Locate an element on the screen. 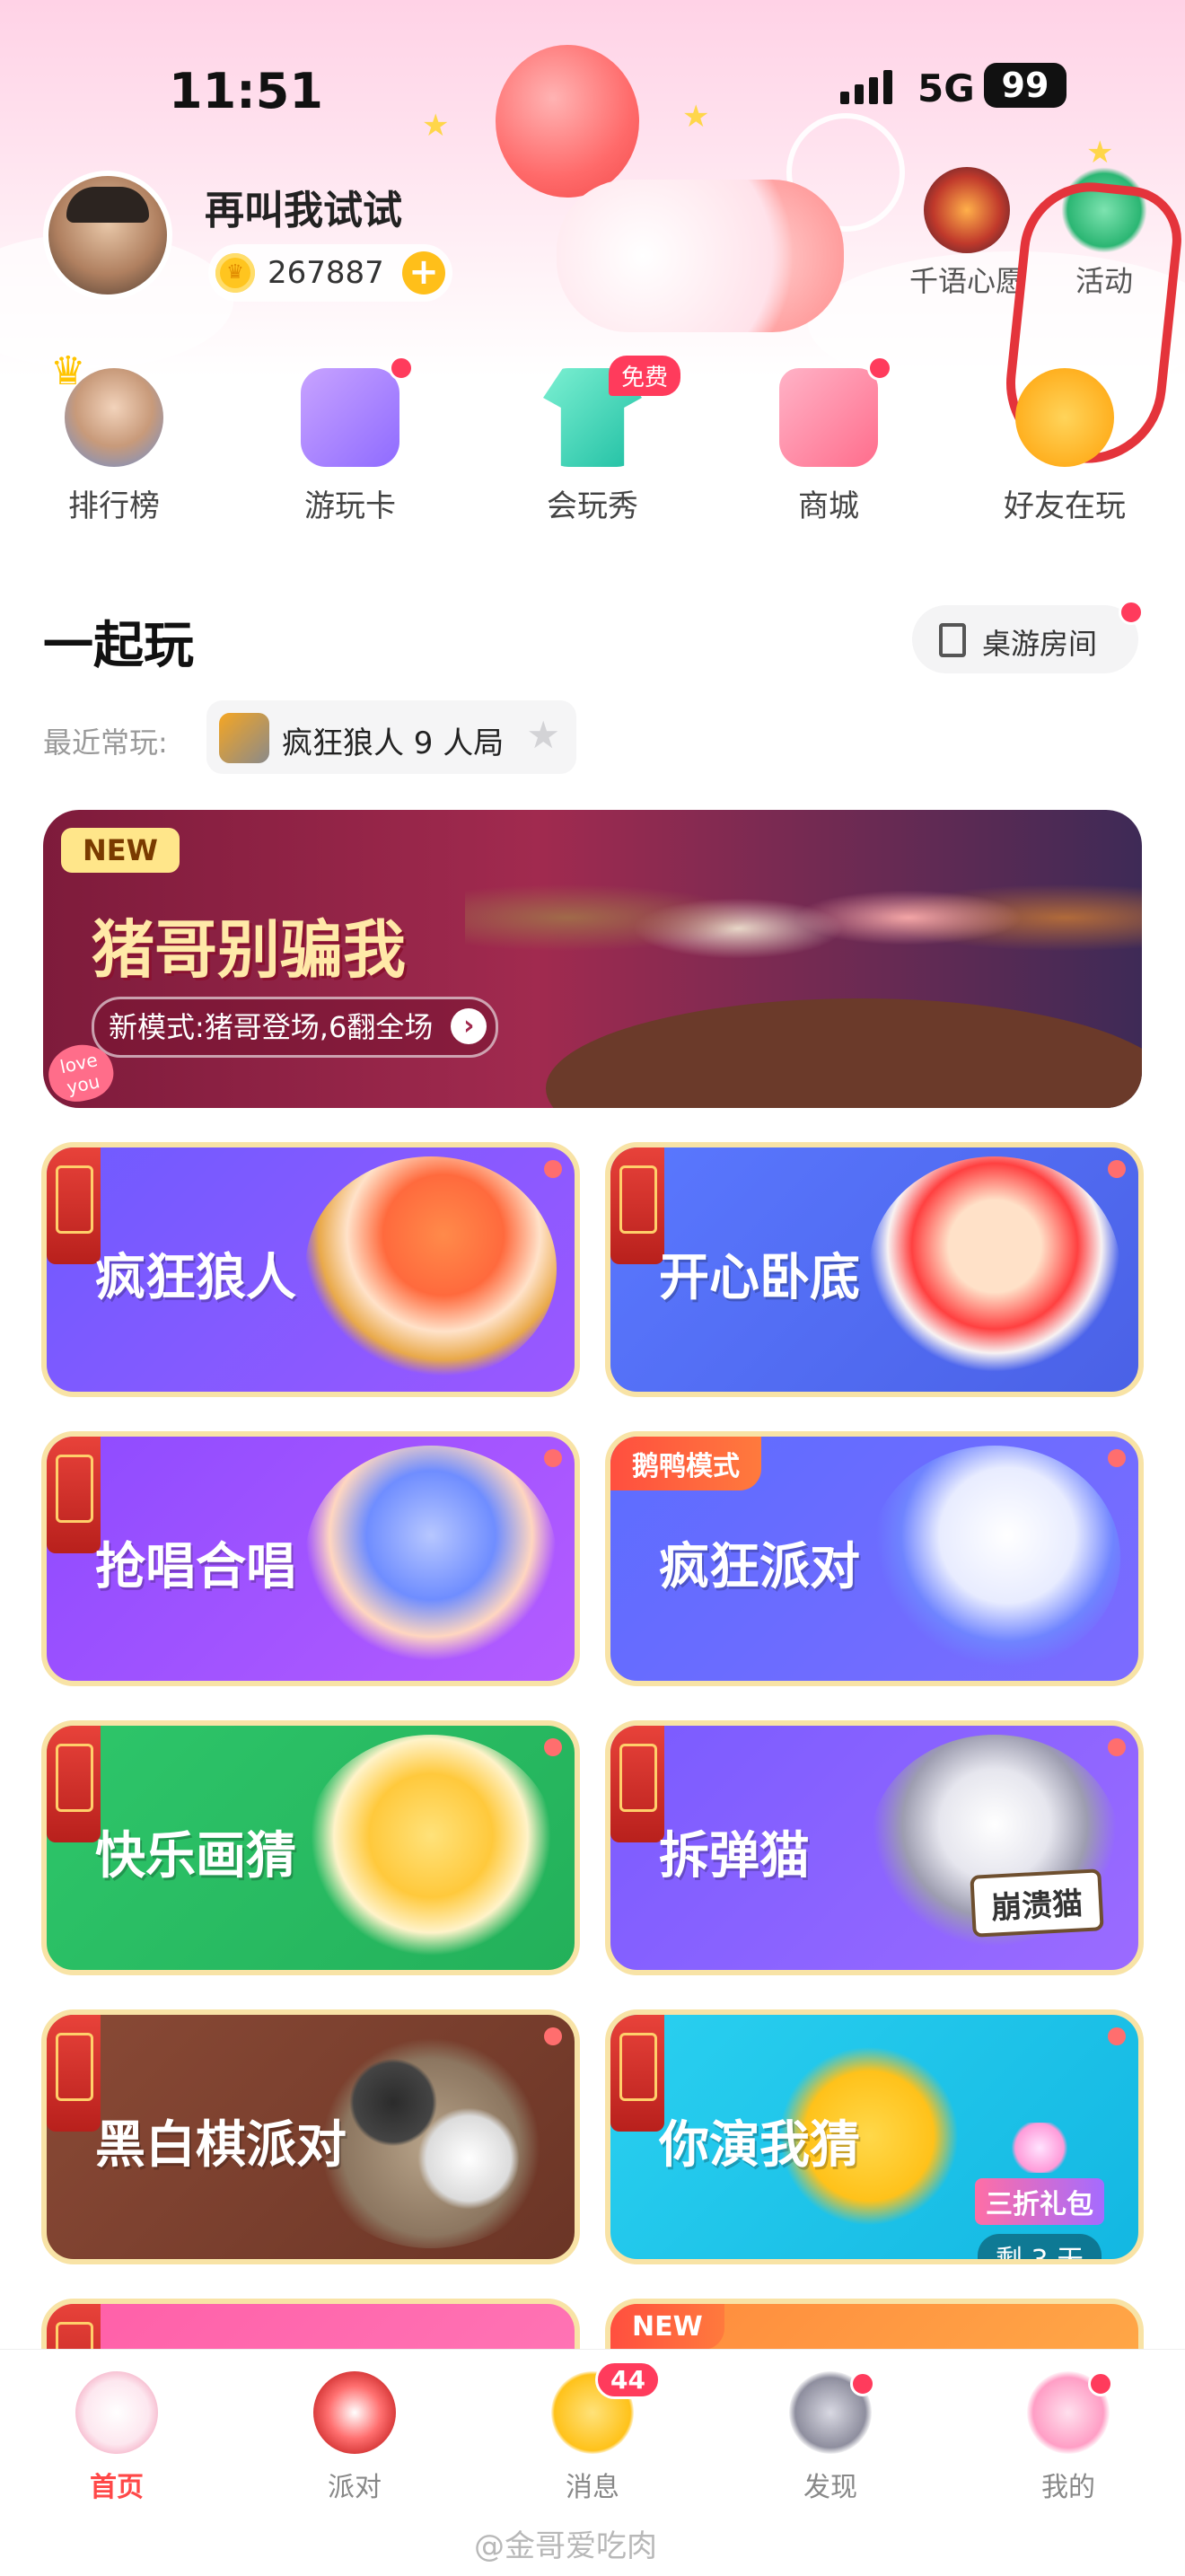 This screenshot has height=2576, width=1185. play-card-icon is located at coordinates (357, 411).